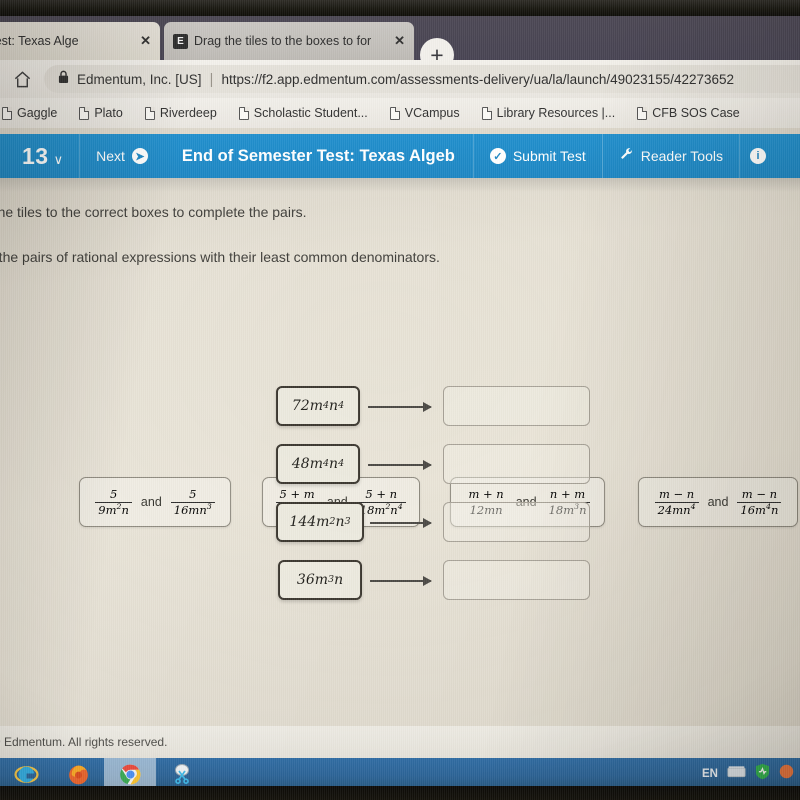 This screenshot has height=800, width=800. I want to click on monitor-bezel-bottom, so click(400, 793).